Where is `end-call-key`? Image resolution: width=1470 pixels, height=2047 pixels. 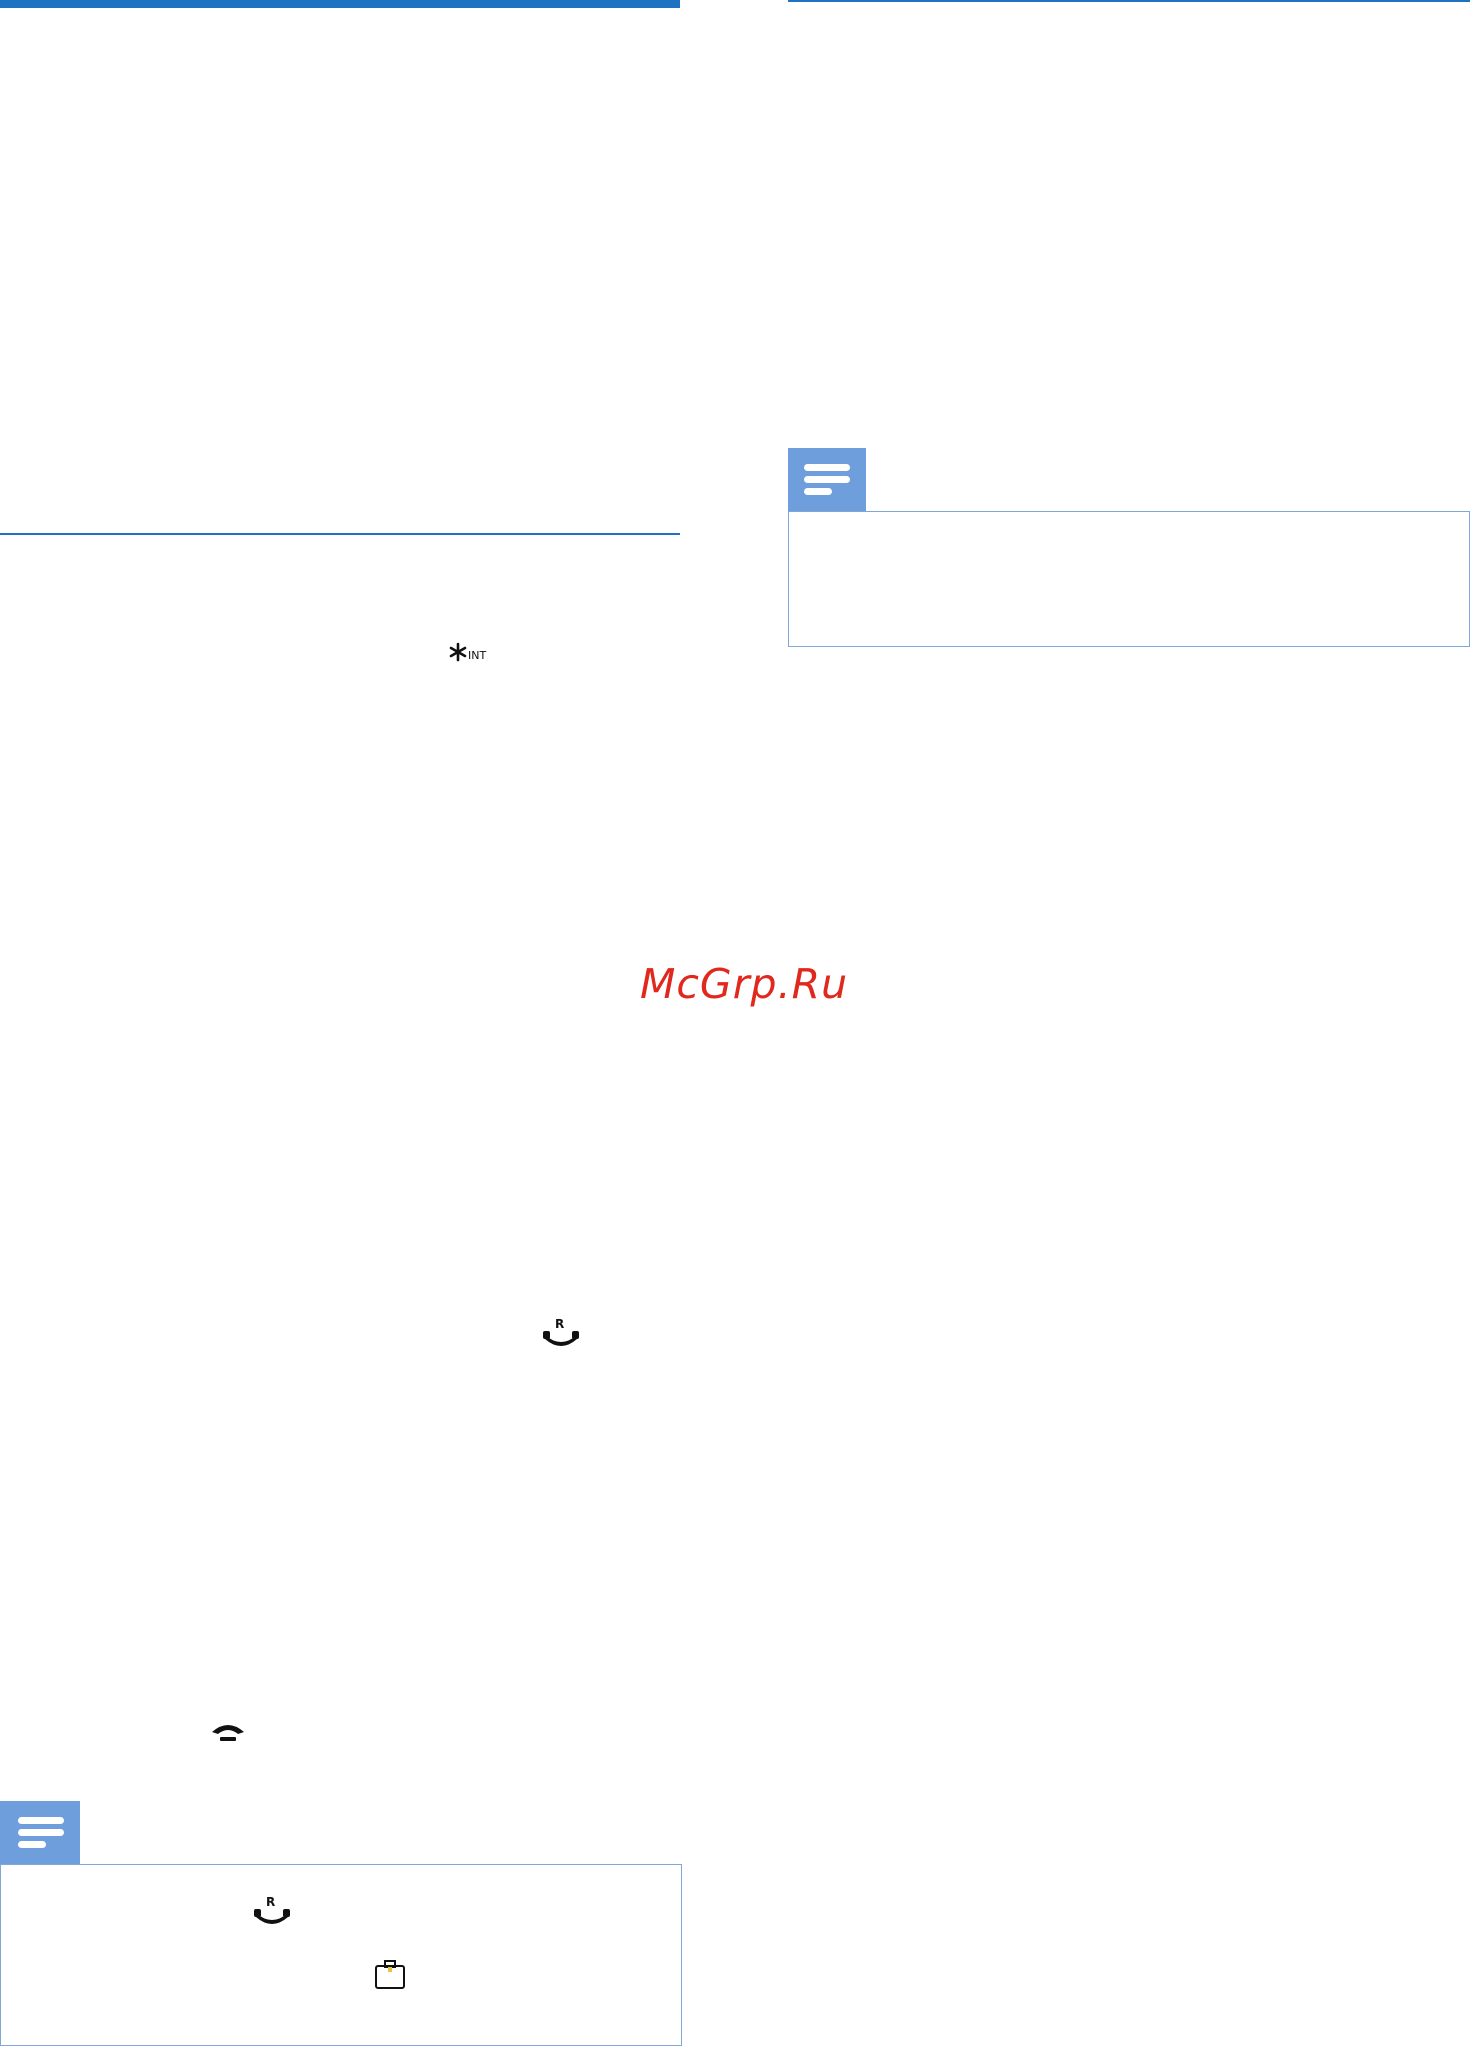
end-call-key is located at coordinates (228, 1732).